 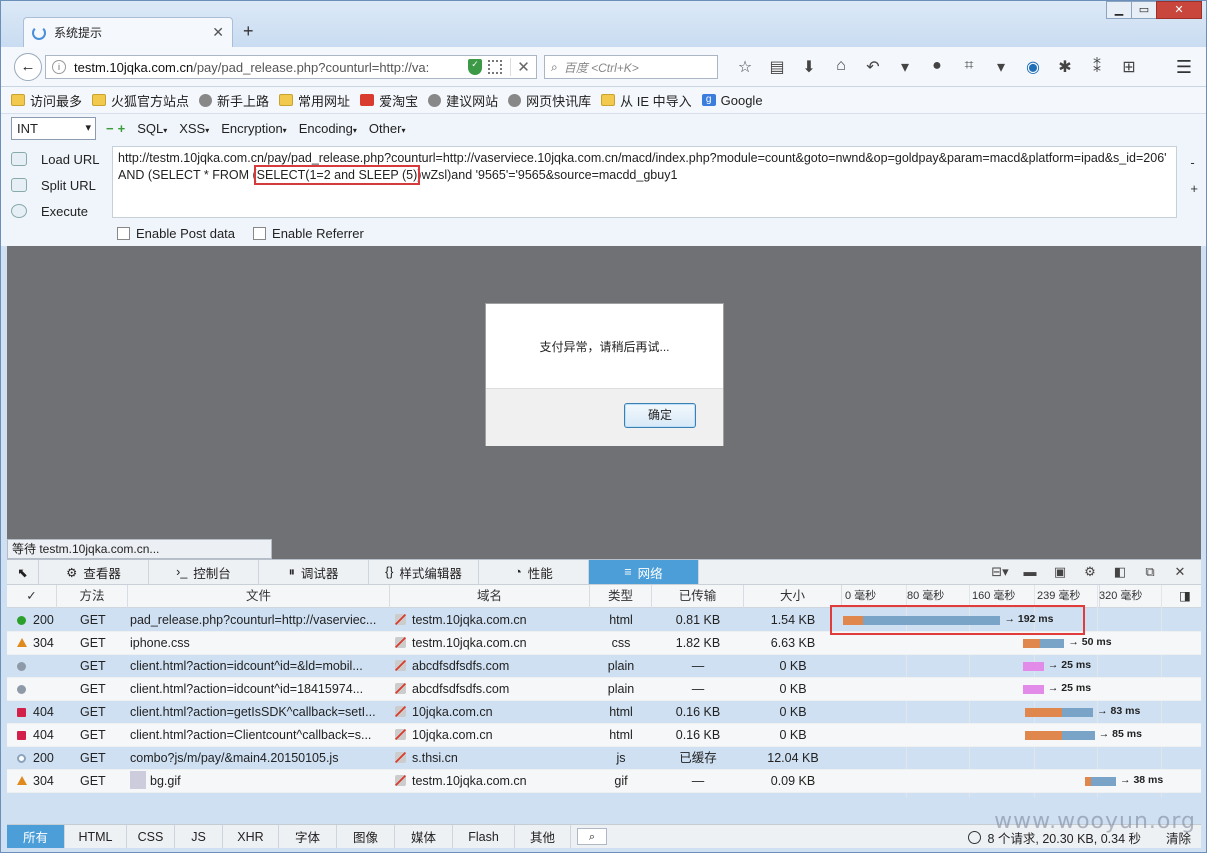 I want to click on tab-performance: ◔ 性能, so click(x=534, y=572).